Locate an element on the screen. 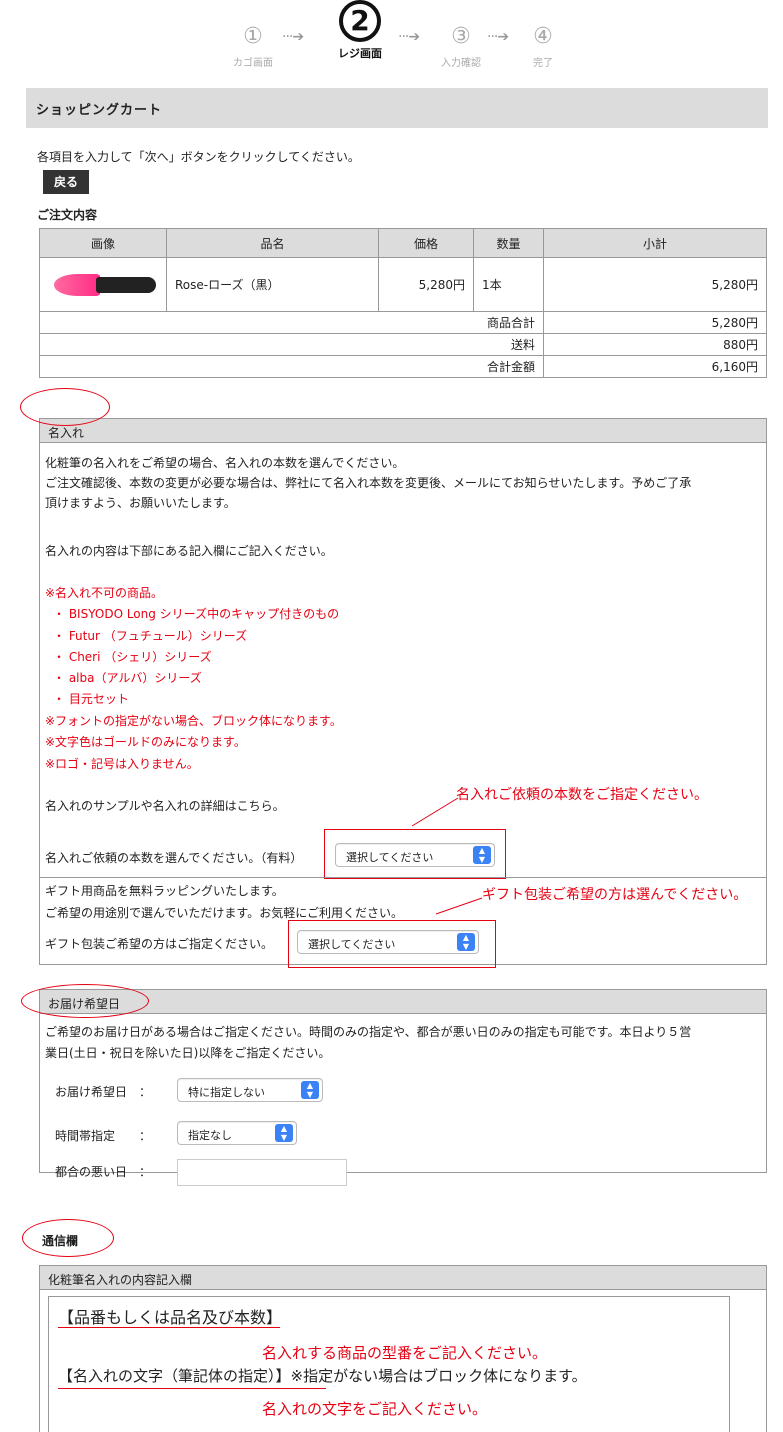  bad-day-input is located at coordinates (262, 1172).